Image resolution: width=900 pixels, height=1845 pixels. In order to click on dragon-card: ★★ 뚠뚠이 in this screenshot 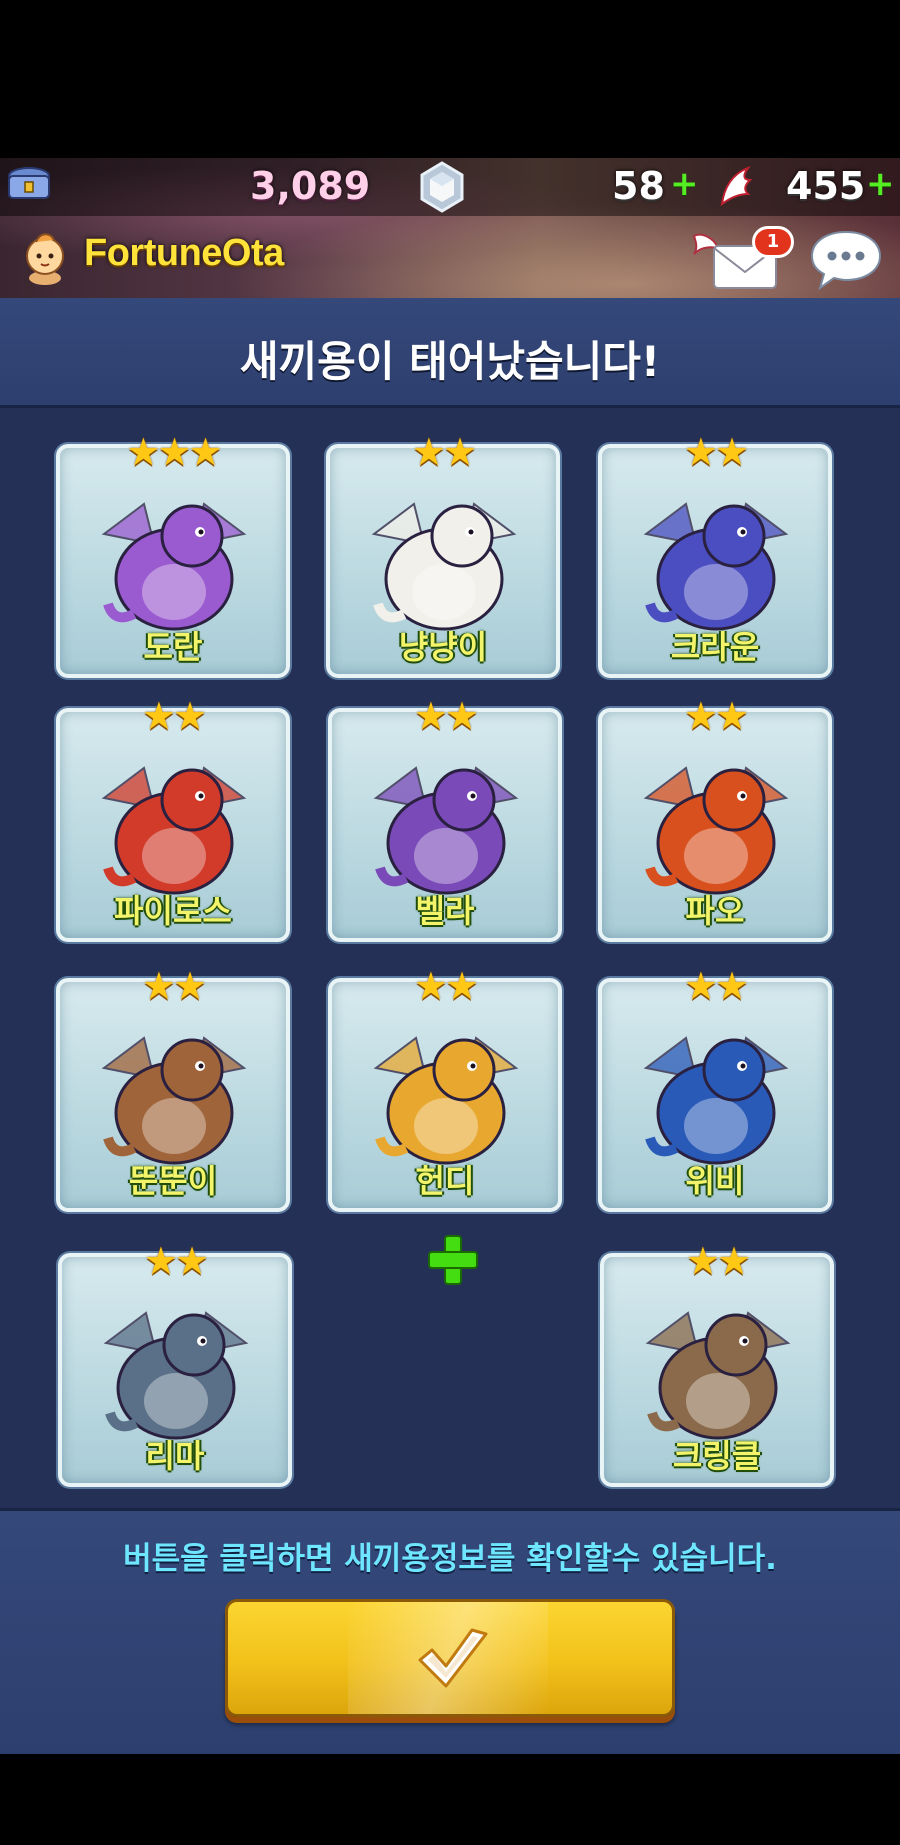, I will do `click(173, 1088)`.